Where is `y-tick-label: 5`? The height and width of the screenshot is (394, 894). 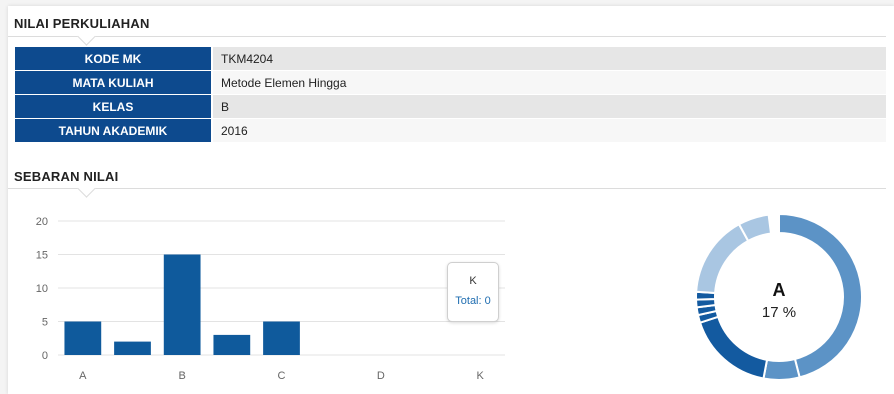
y-tick-label: 5 is located at coordinates (45, 323).